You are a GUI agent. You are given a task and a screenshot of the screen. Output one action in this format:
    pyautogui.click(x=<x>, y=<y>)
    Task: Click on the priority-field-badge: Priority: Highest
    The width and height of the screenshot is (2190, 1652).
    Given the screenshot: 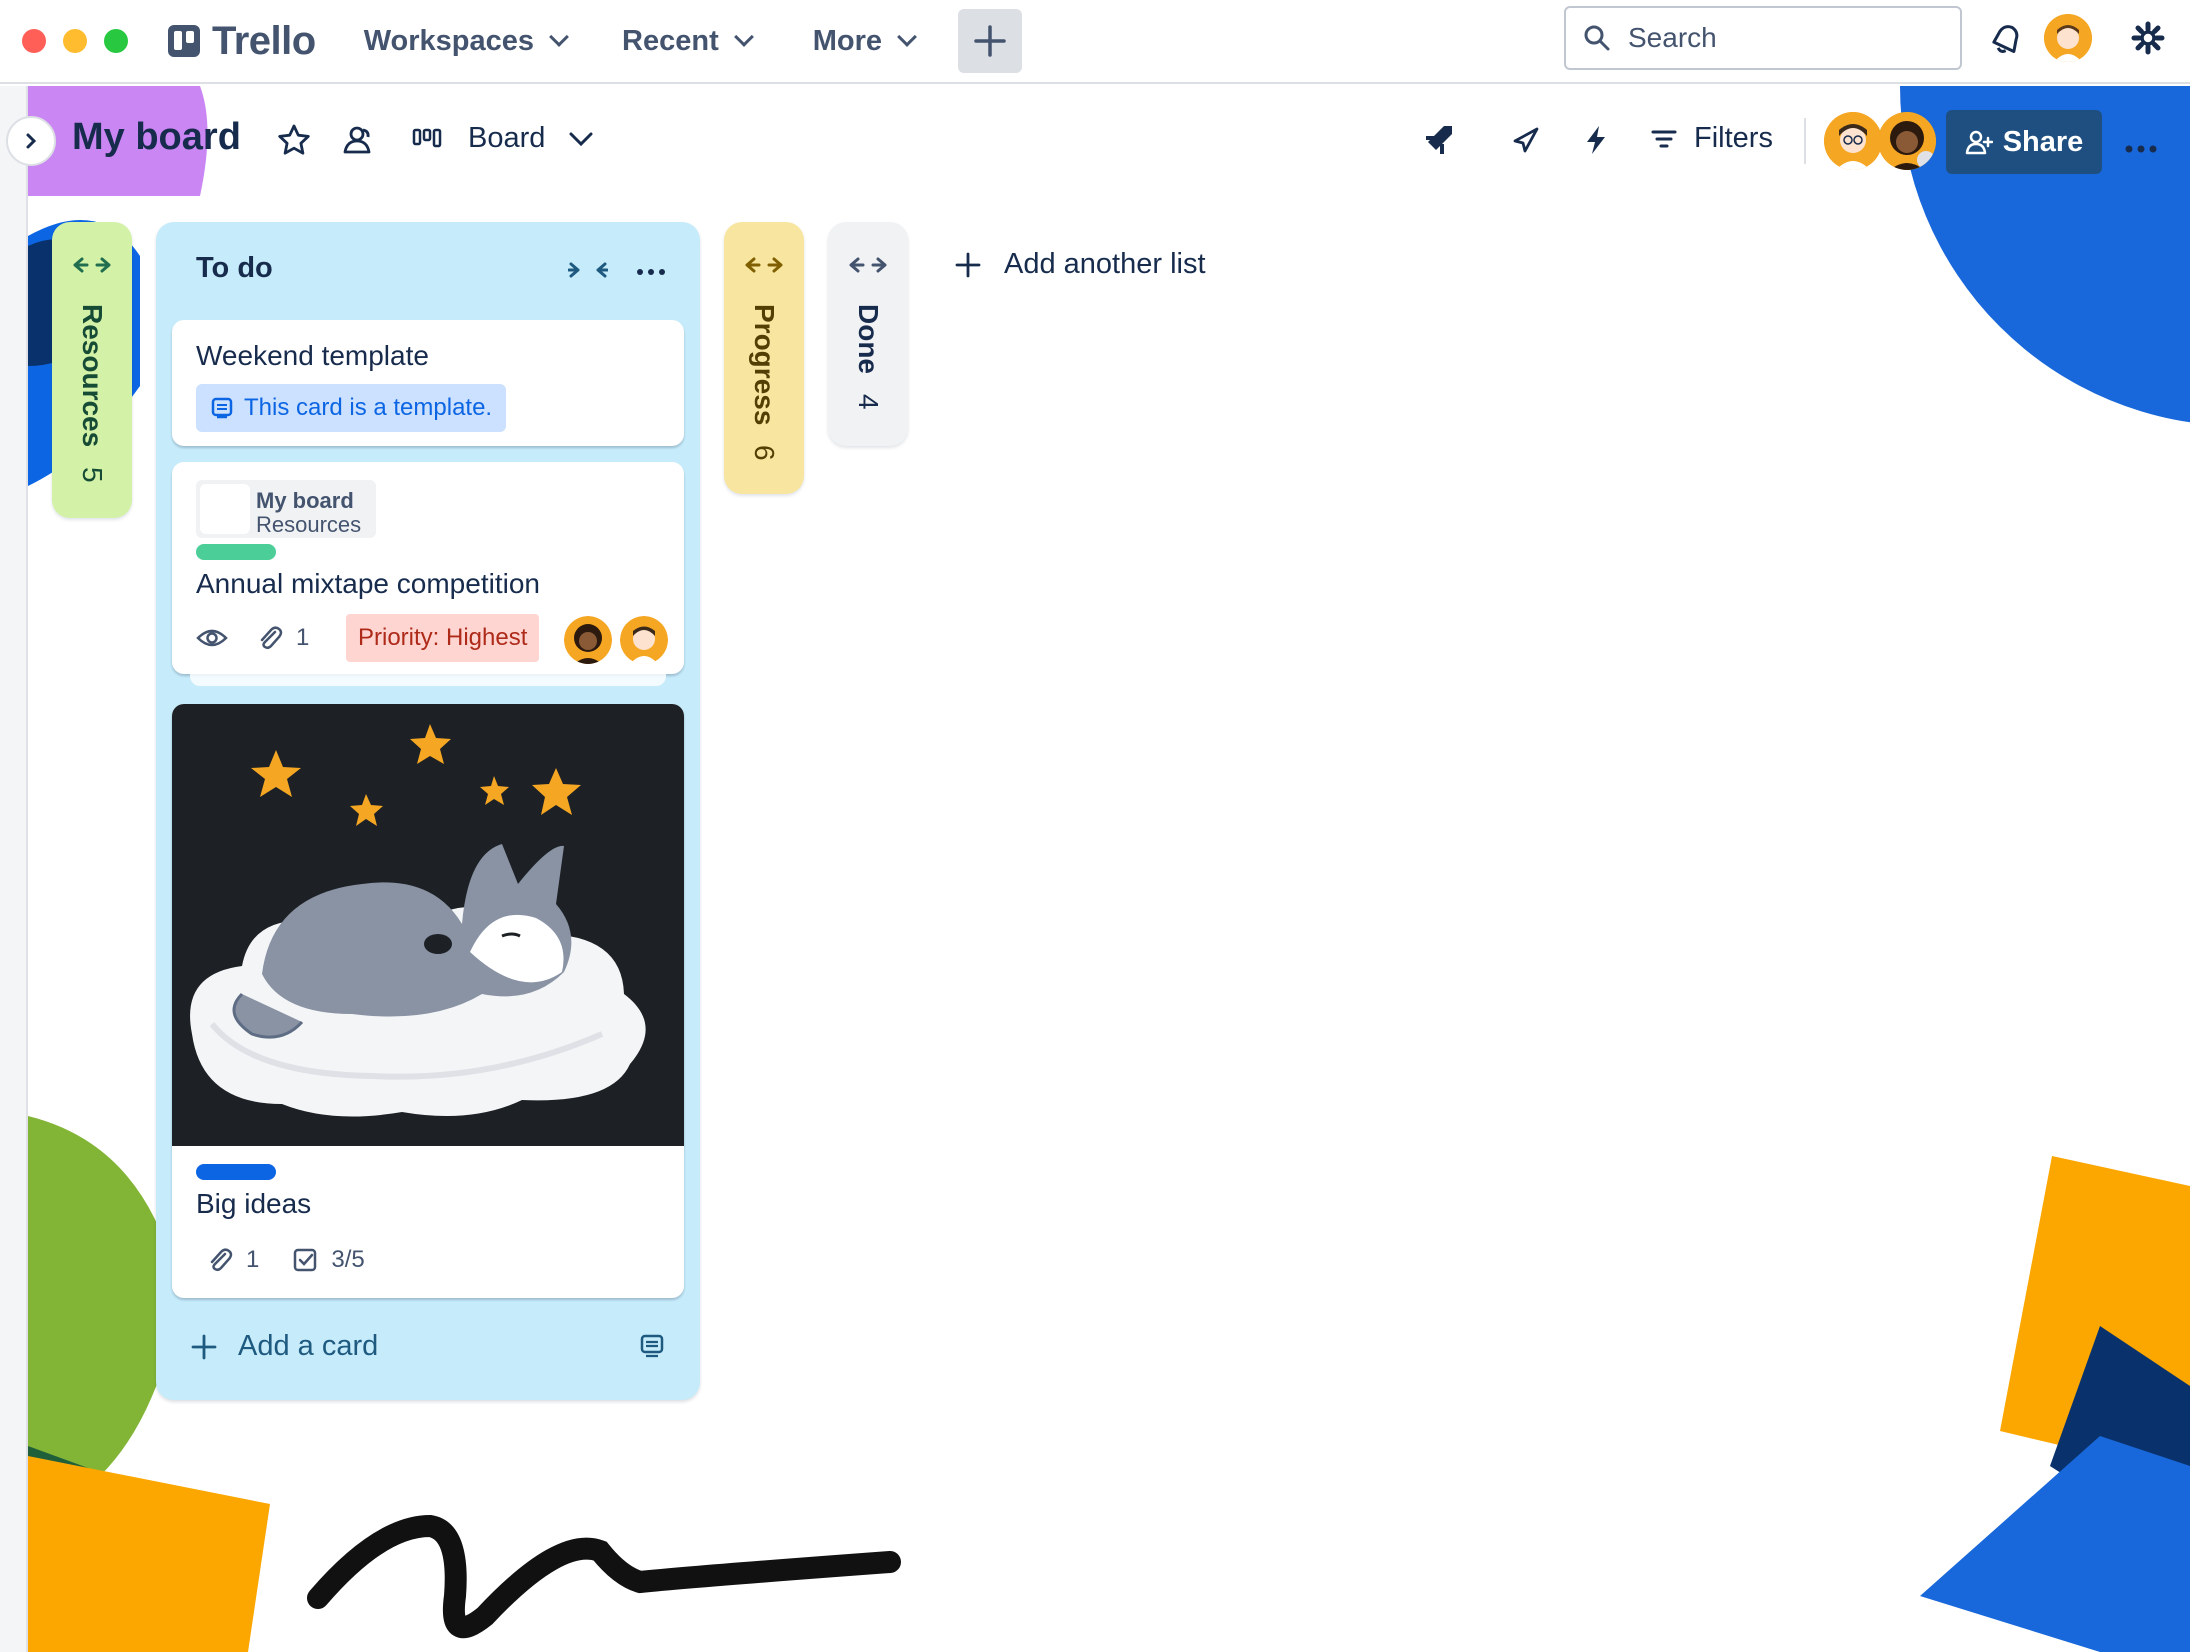 What is the action you would take?
    pyautogui.click(x=443, y=638)
    